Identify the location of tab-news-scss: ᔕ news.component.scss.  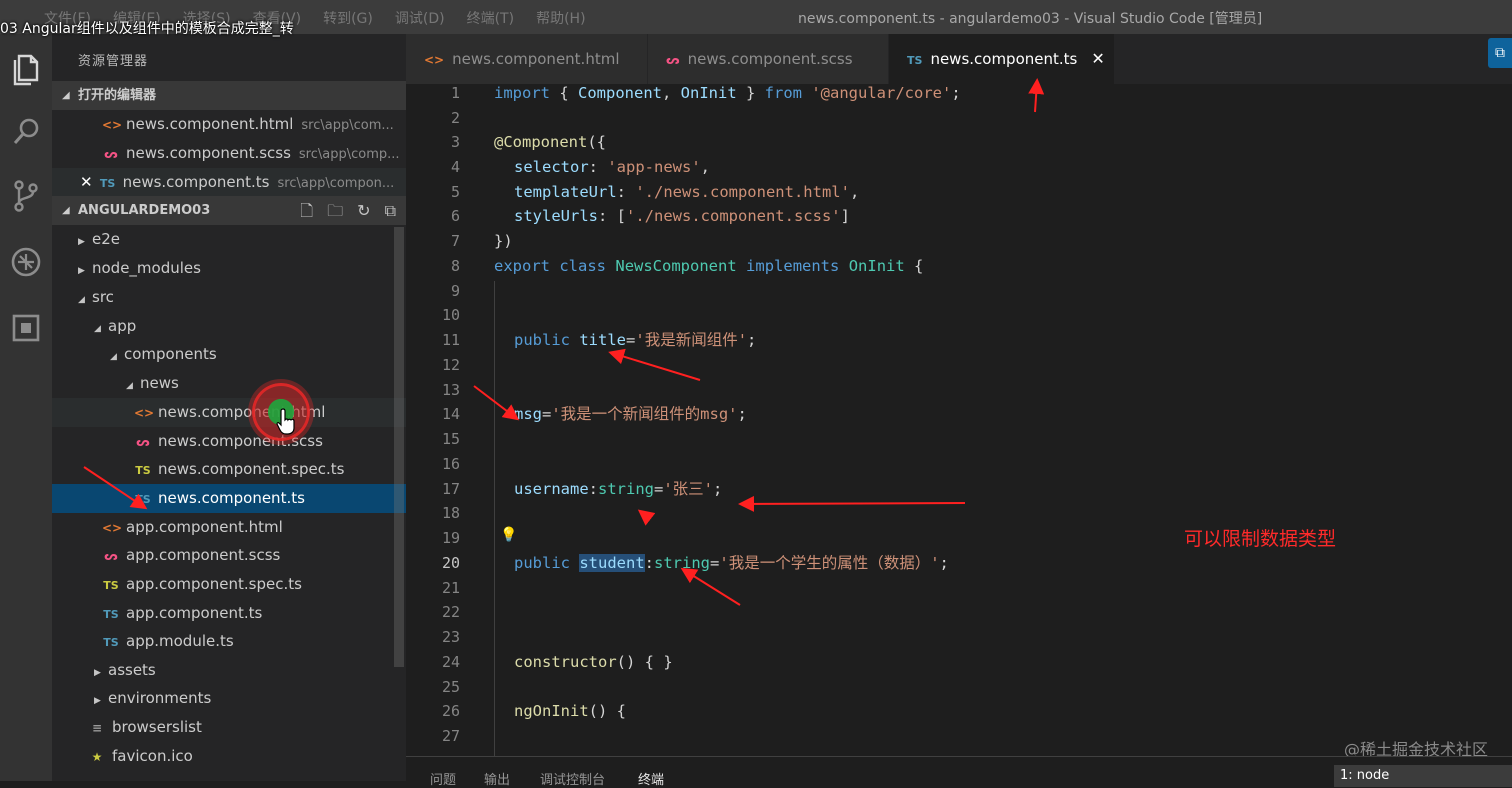
(768, 59).